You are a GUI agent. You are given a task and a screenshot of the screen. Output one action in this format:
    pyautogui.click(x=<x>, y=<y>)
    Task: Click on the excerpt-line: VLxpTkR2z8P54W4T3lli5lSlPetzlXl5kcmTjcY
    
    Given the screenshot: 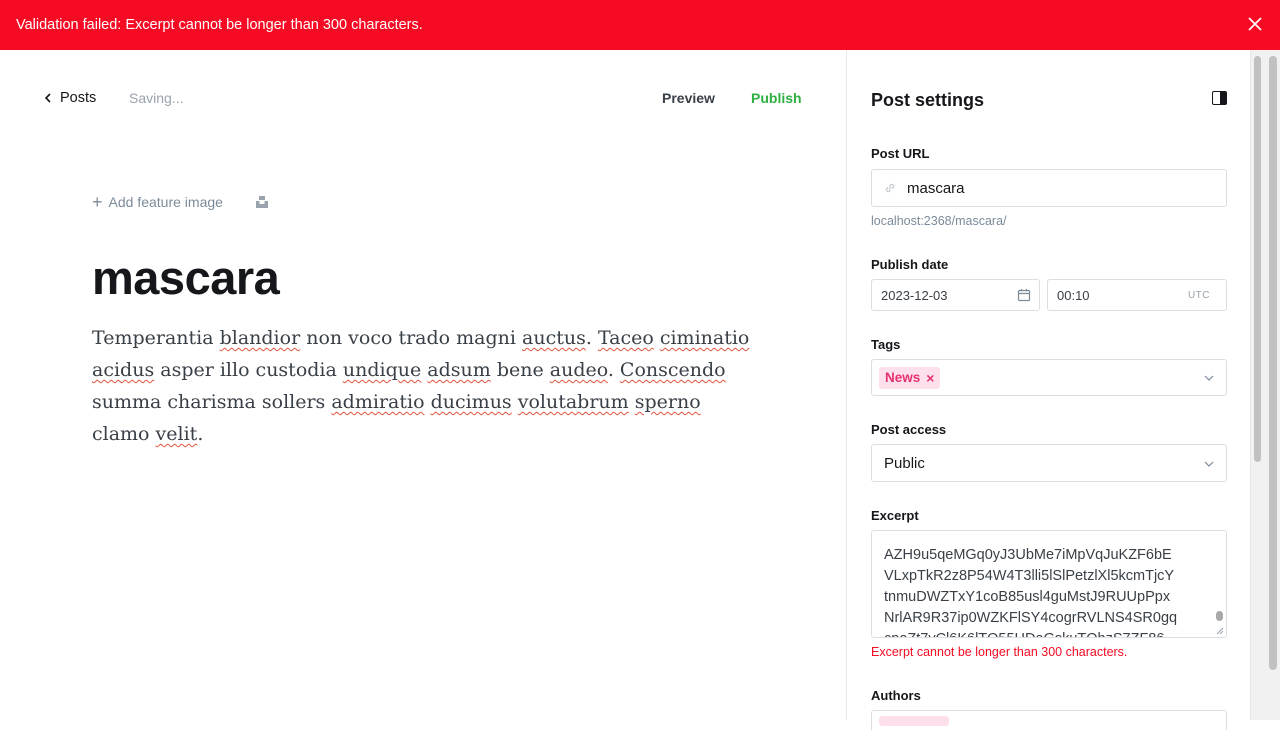 What is the action you would take?
    pyautogui.click(x=1029, y=576)
    